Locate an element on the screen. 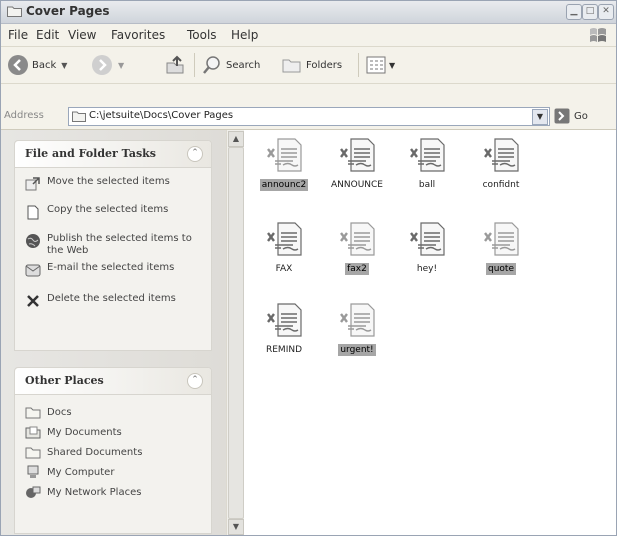 This screenshot has height=536, width=617. address-dropdown-button: ▼ is located at coordinates (540, 117).